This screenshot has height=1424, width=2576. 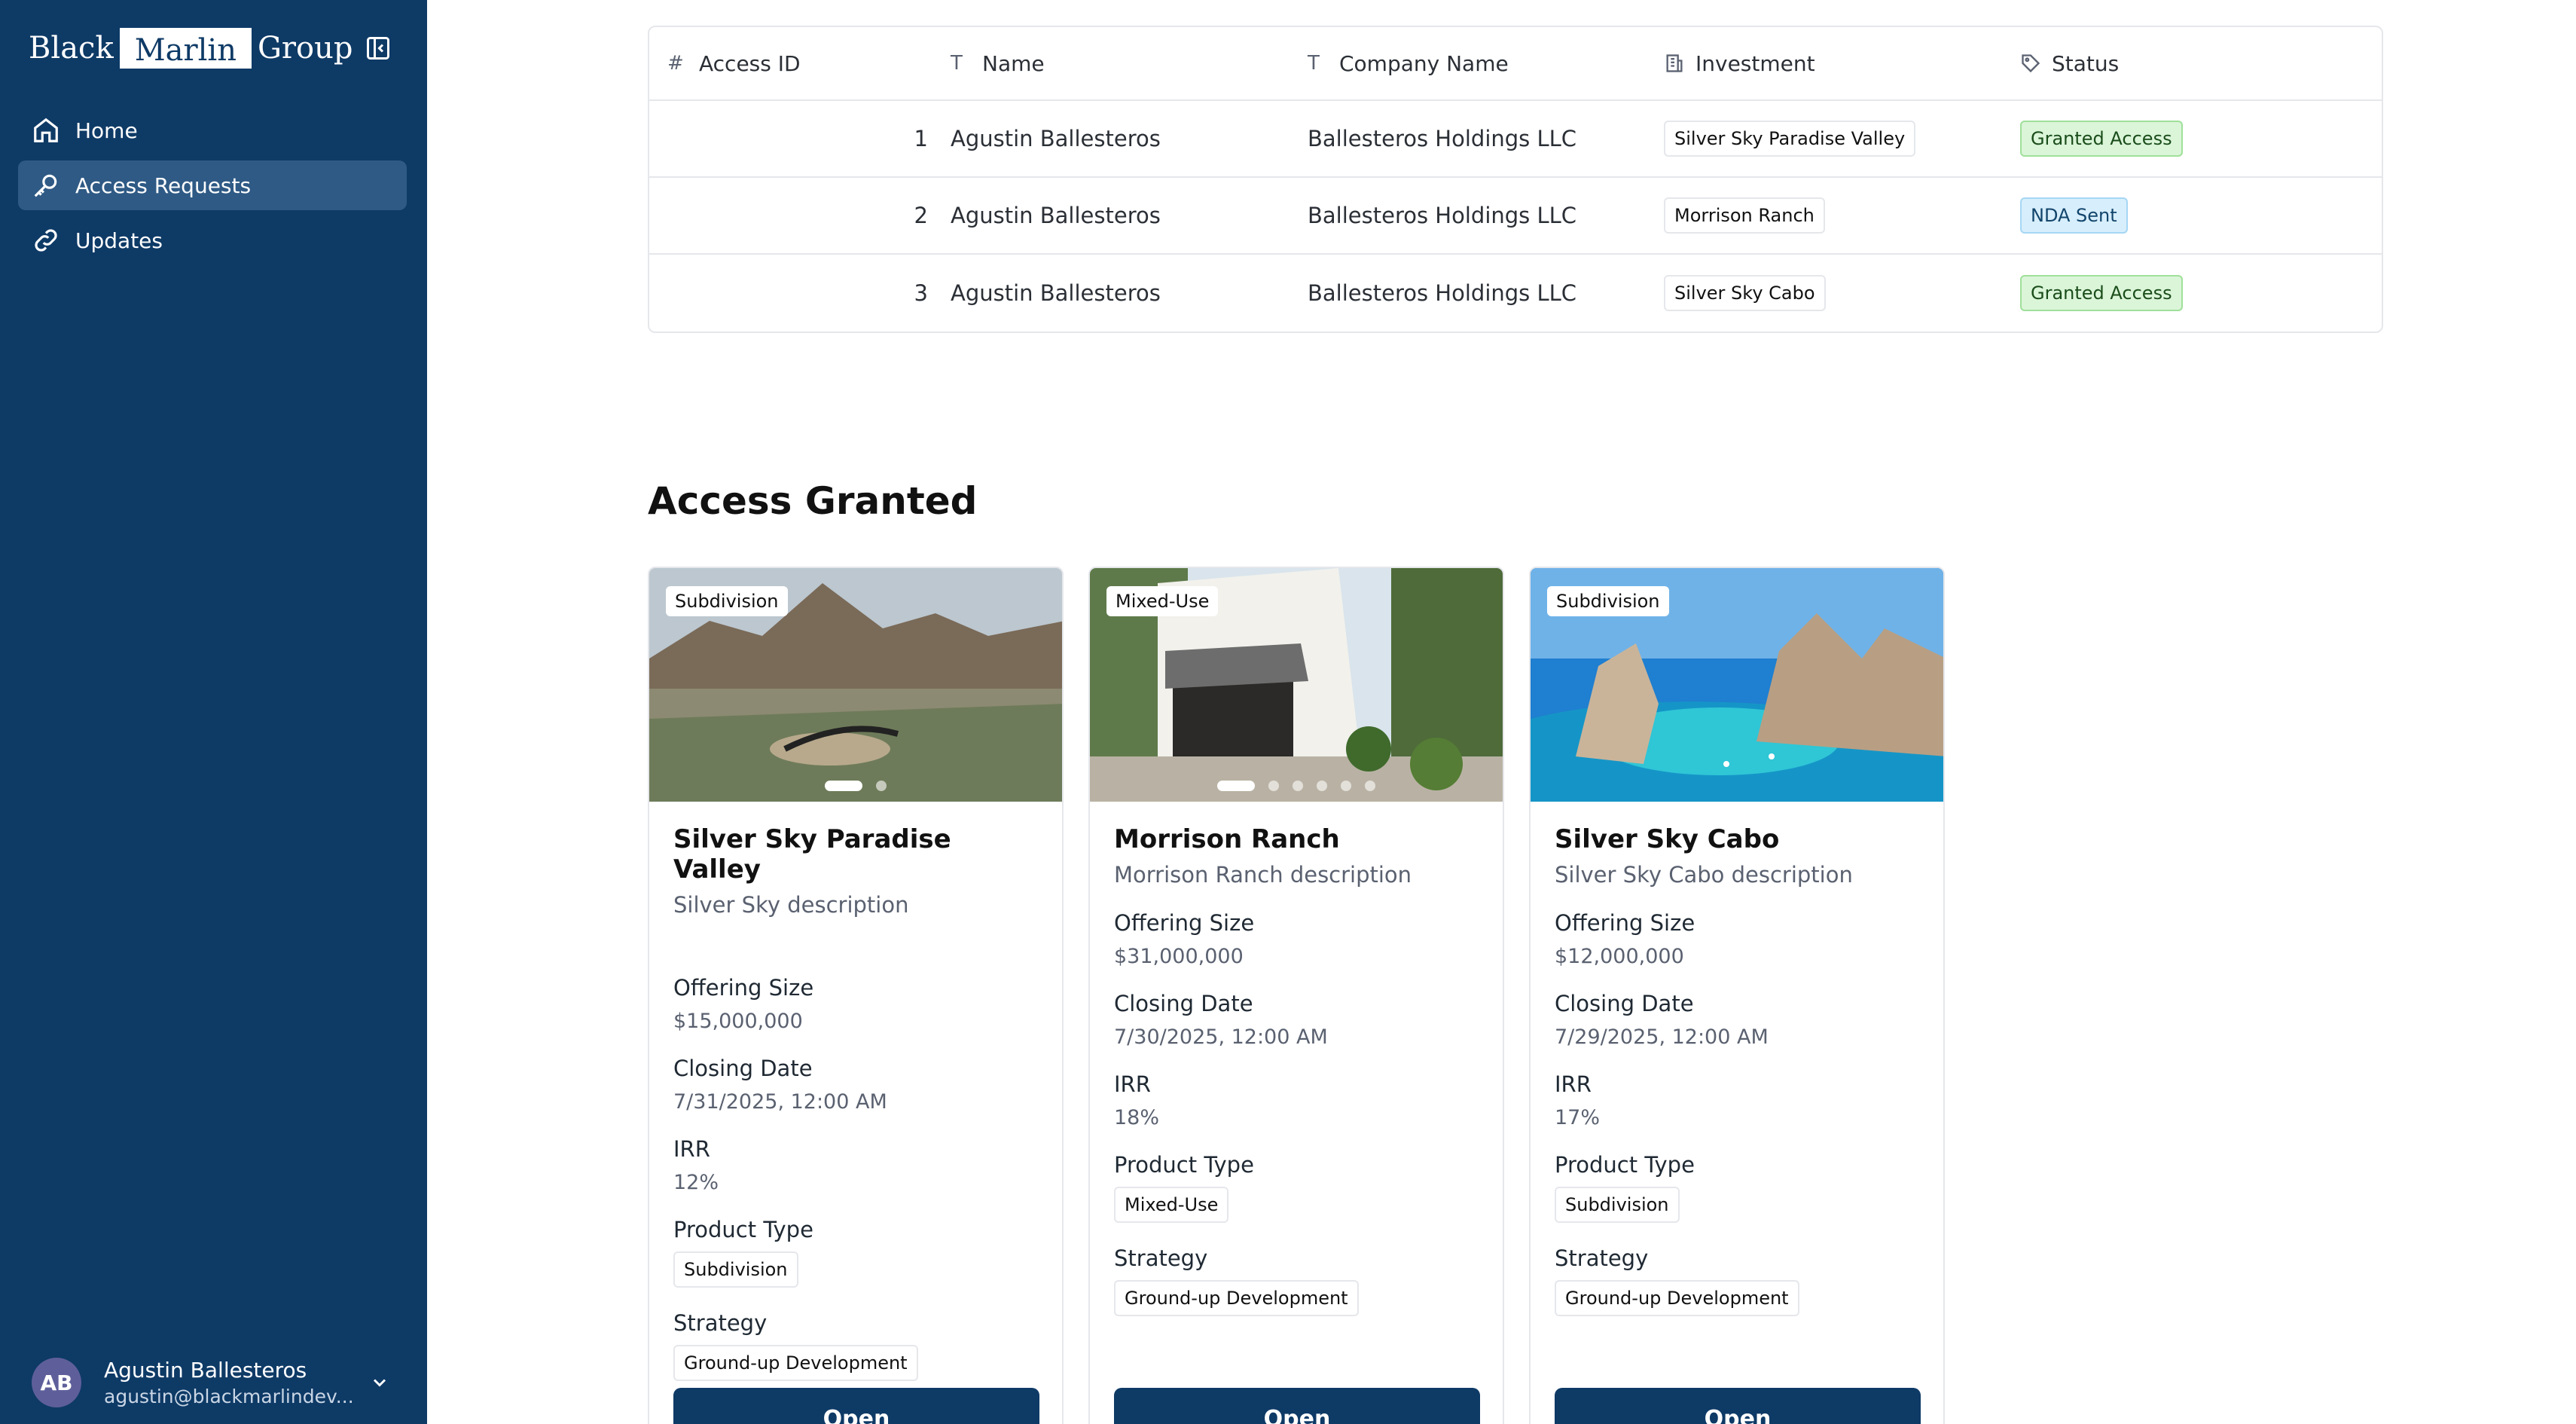 What do you see at coordinates (213, 240) in the screenshot?
I see `sidebar-item-updates: Updates` at bounding box center [213, 240].